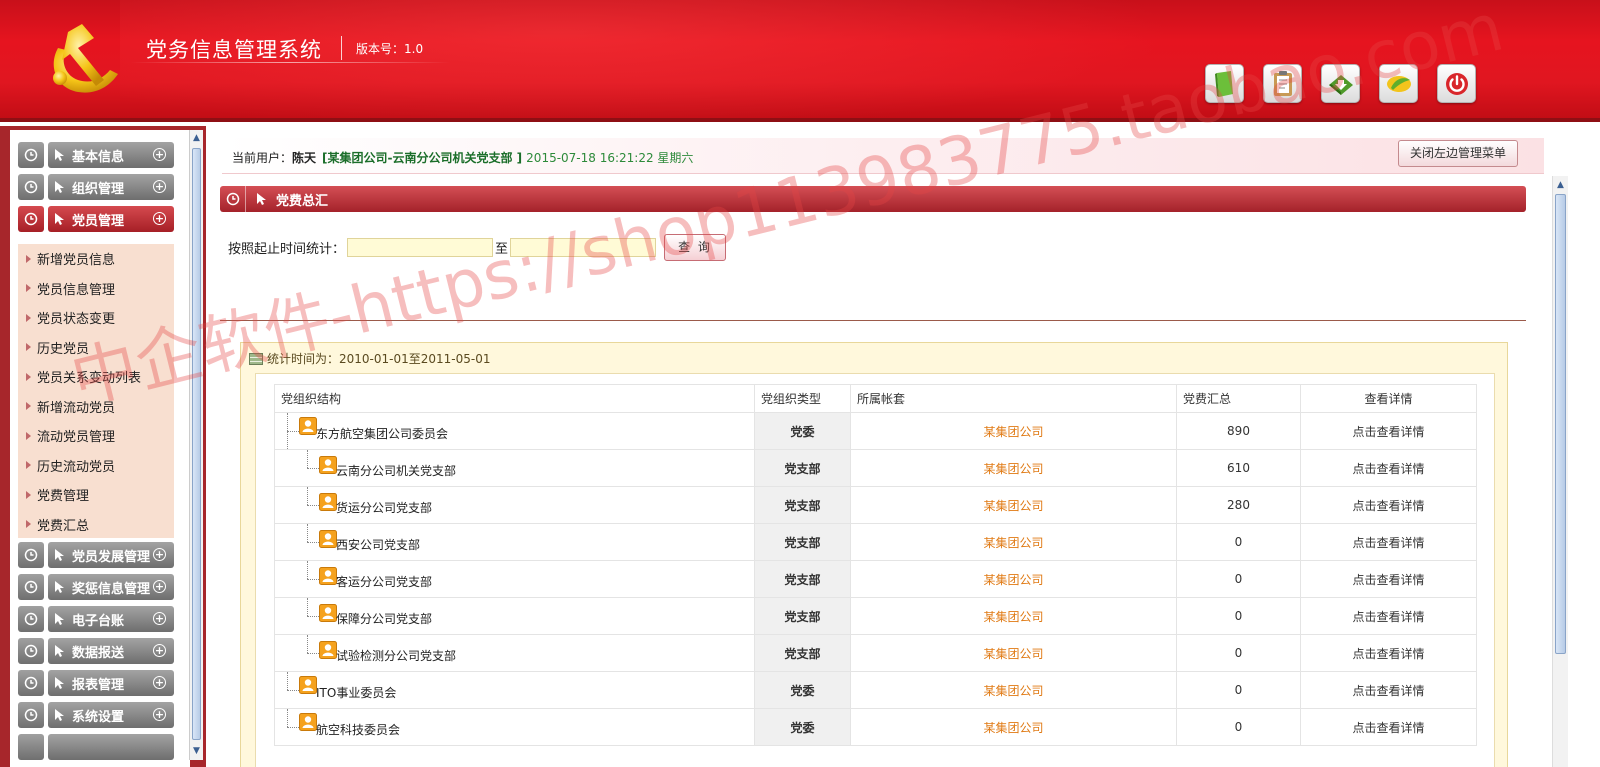 The width and height of the screenshot is (1600, 767). What do you see at coordinates (96, 155) in the screenshot?
I see `menu-basic-info: 基本信息 +` at bounding box center [96, 155].